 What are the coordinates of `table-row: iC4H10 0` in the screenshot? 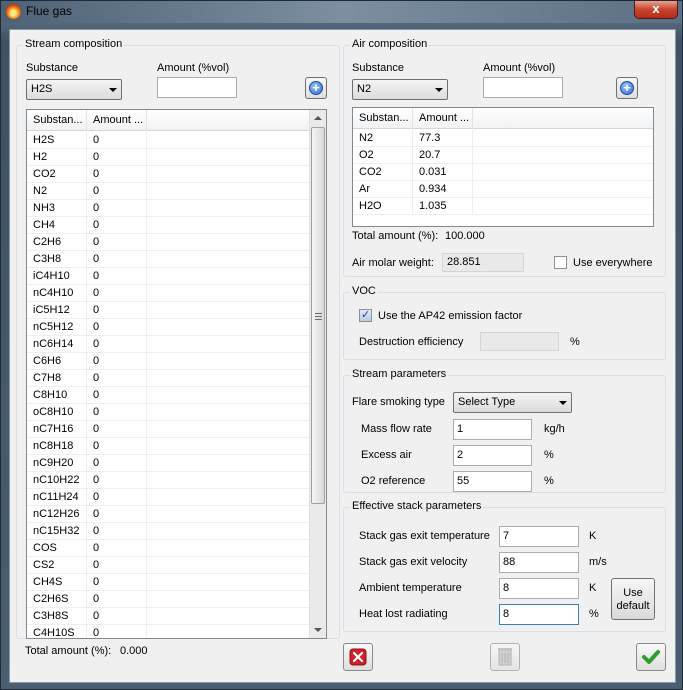 It's located at (168, 276).